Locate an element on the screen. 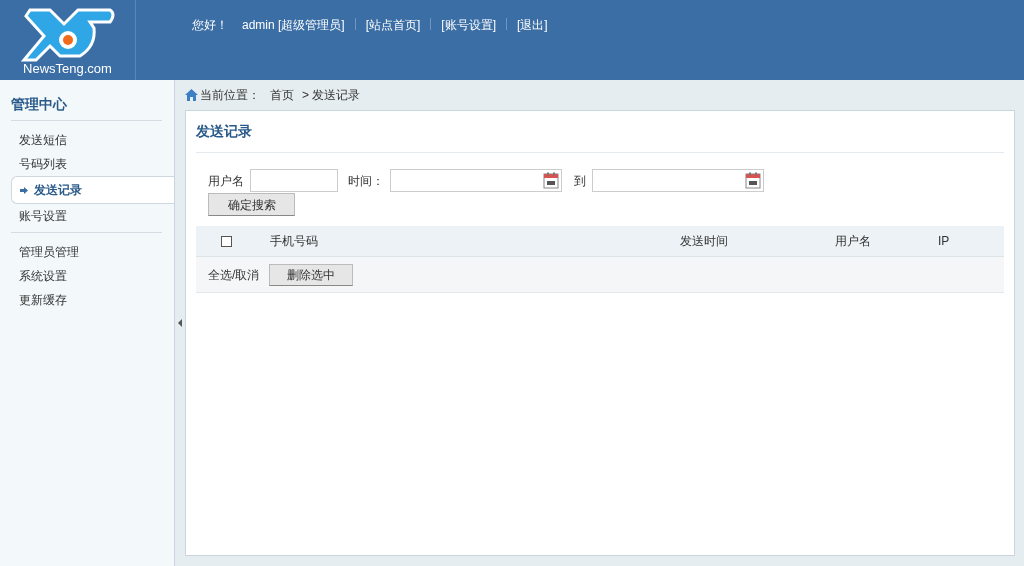 The image size is (1024, 566). sidebar-item: 号码列表 is located at coordinates (92, 164).